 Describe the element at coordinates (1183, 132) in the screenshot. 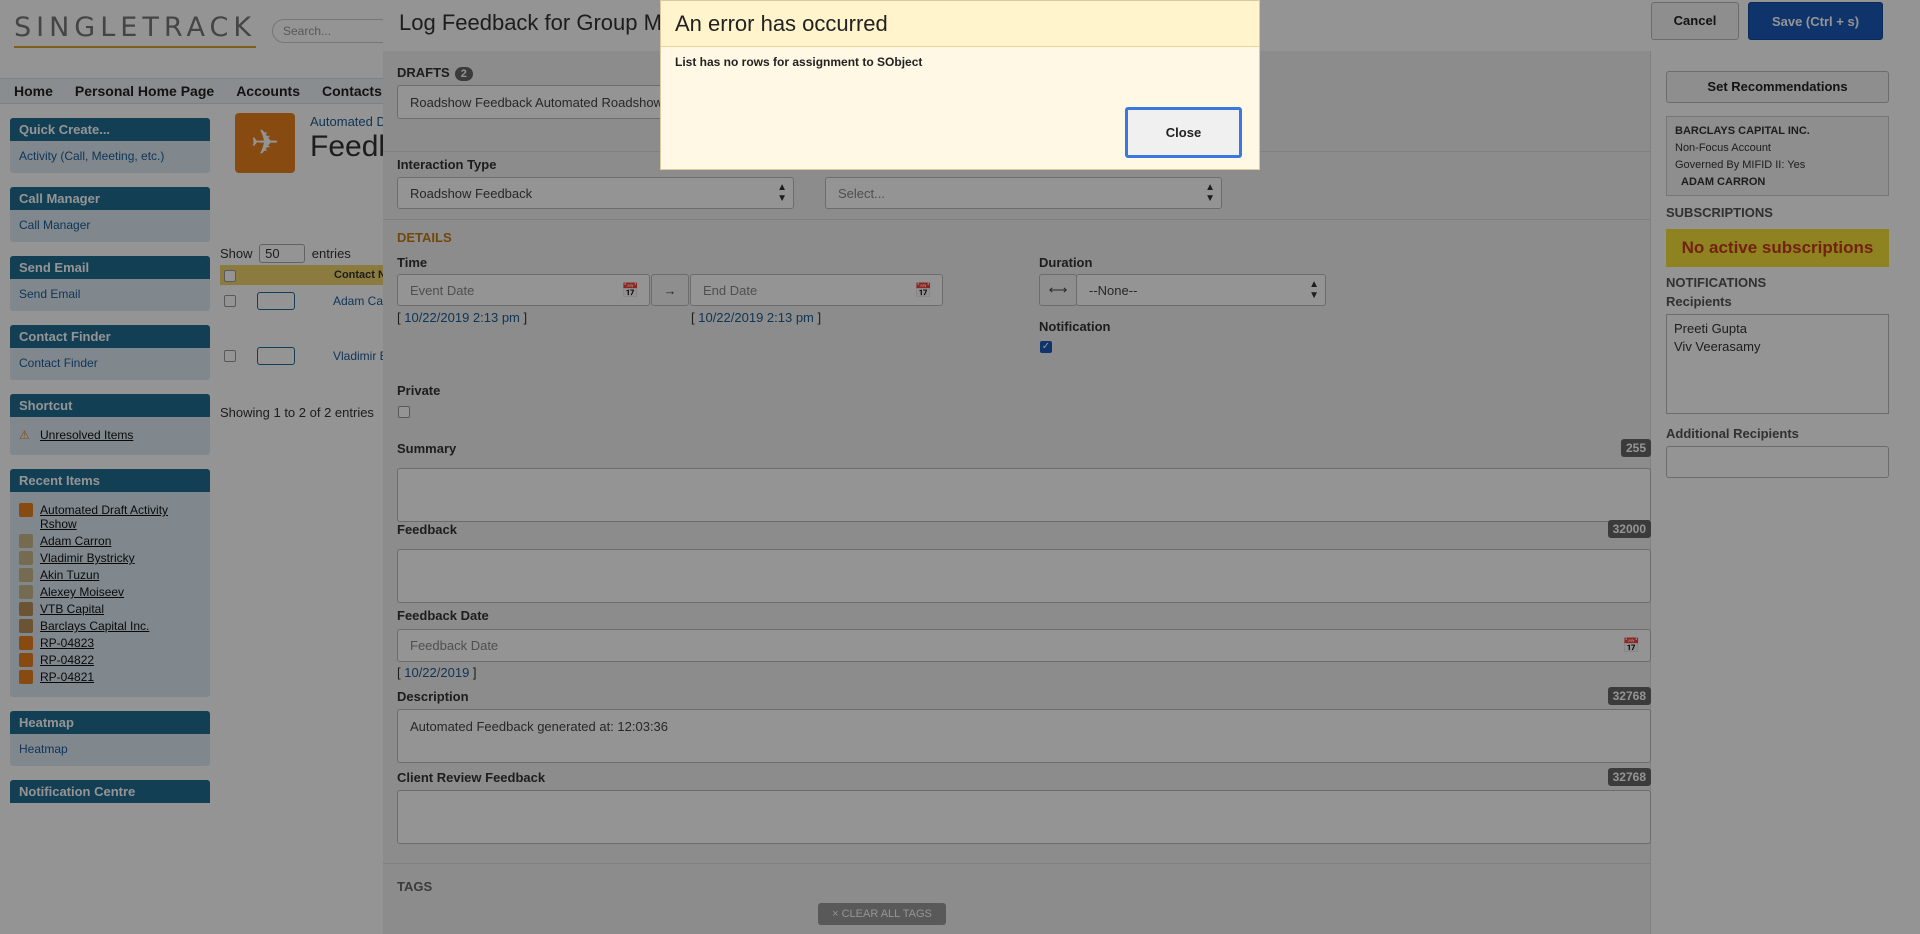

I see `close-button: Close` at that location.